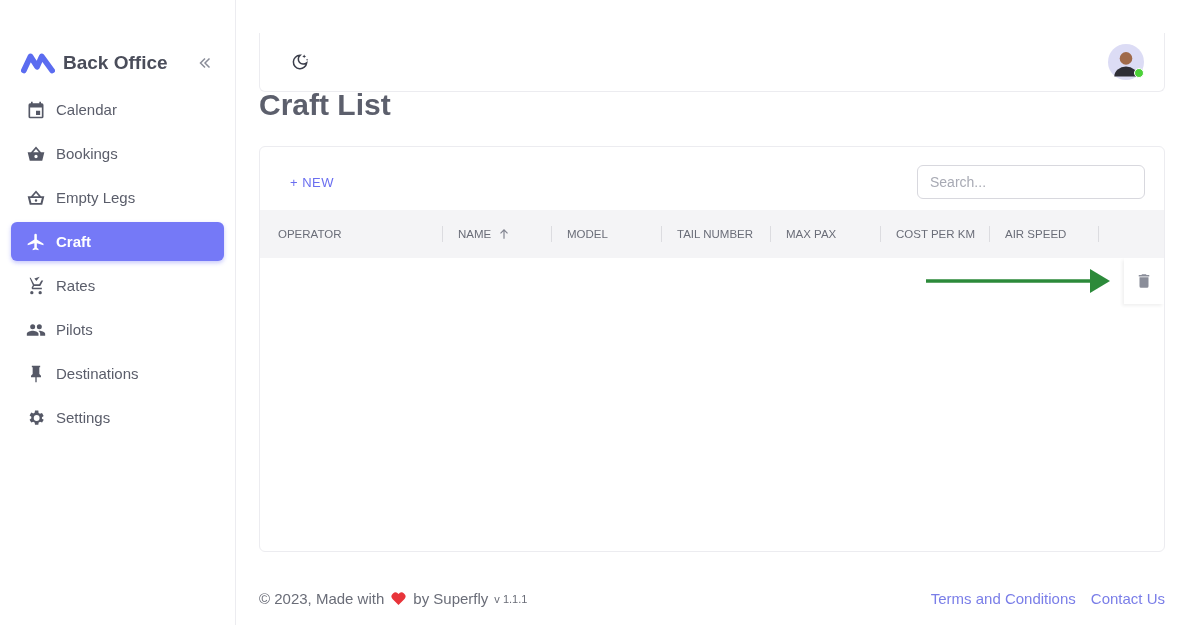 The image size is (1187, 625). I want to click on calendar-icon, so click(36, 109).